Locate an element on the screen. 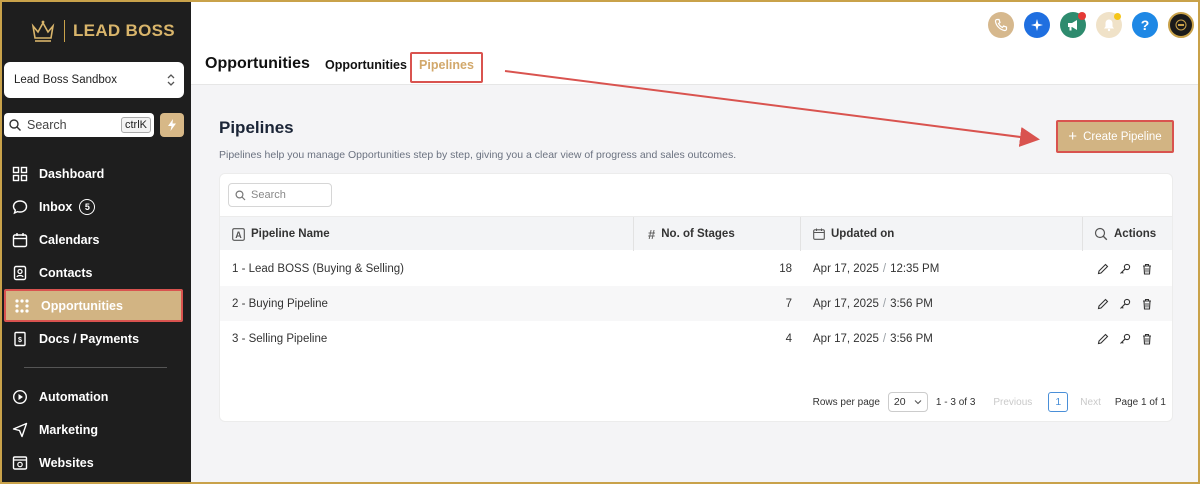 The width and height of the screenshot is (1200, 484). table-search-input: Search is located at coordinates (280, 195).